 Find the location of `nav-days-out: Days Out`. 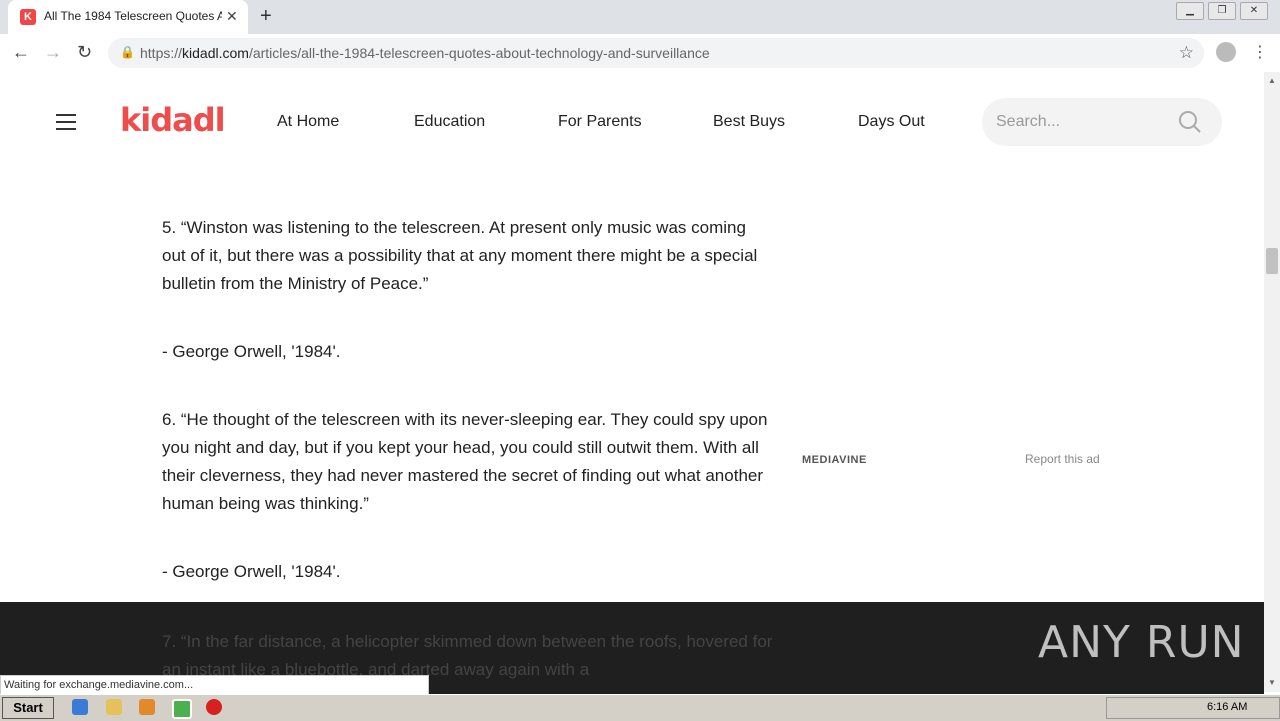

nav-days-out: Days Out is located at coordinates (891, 122).